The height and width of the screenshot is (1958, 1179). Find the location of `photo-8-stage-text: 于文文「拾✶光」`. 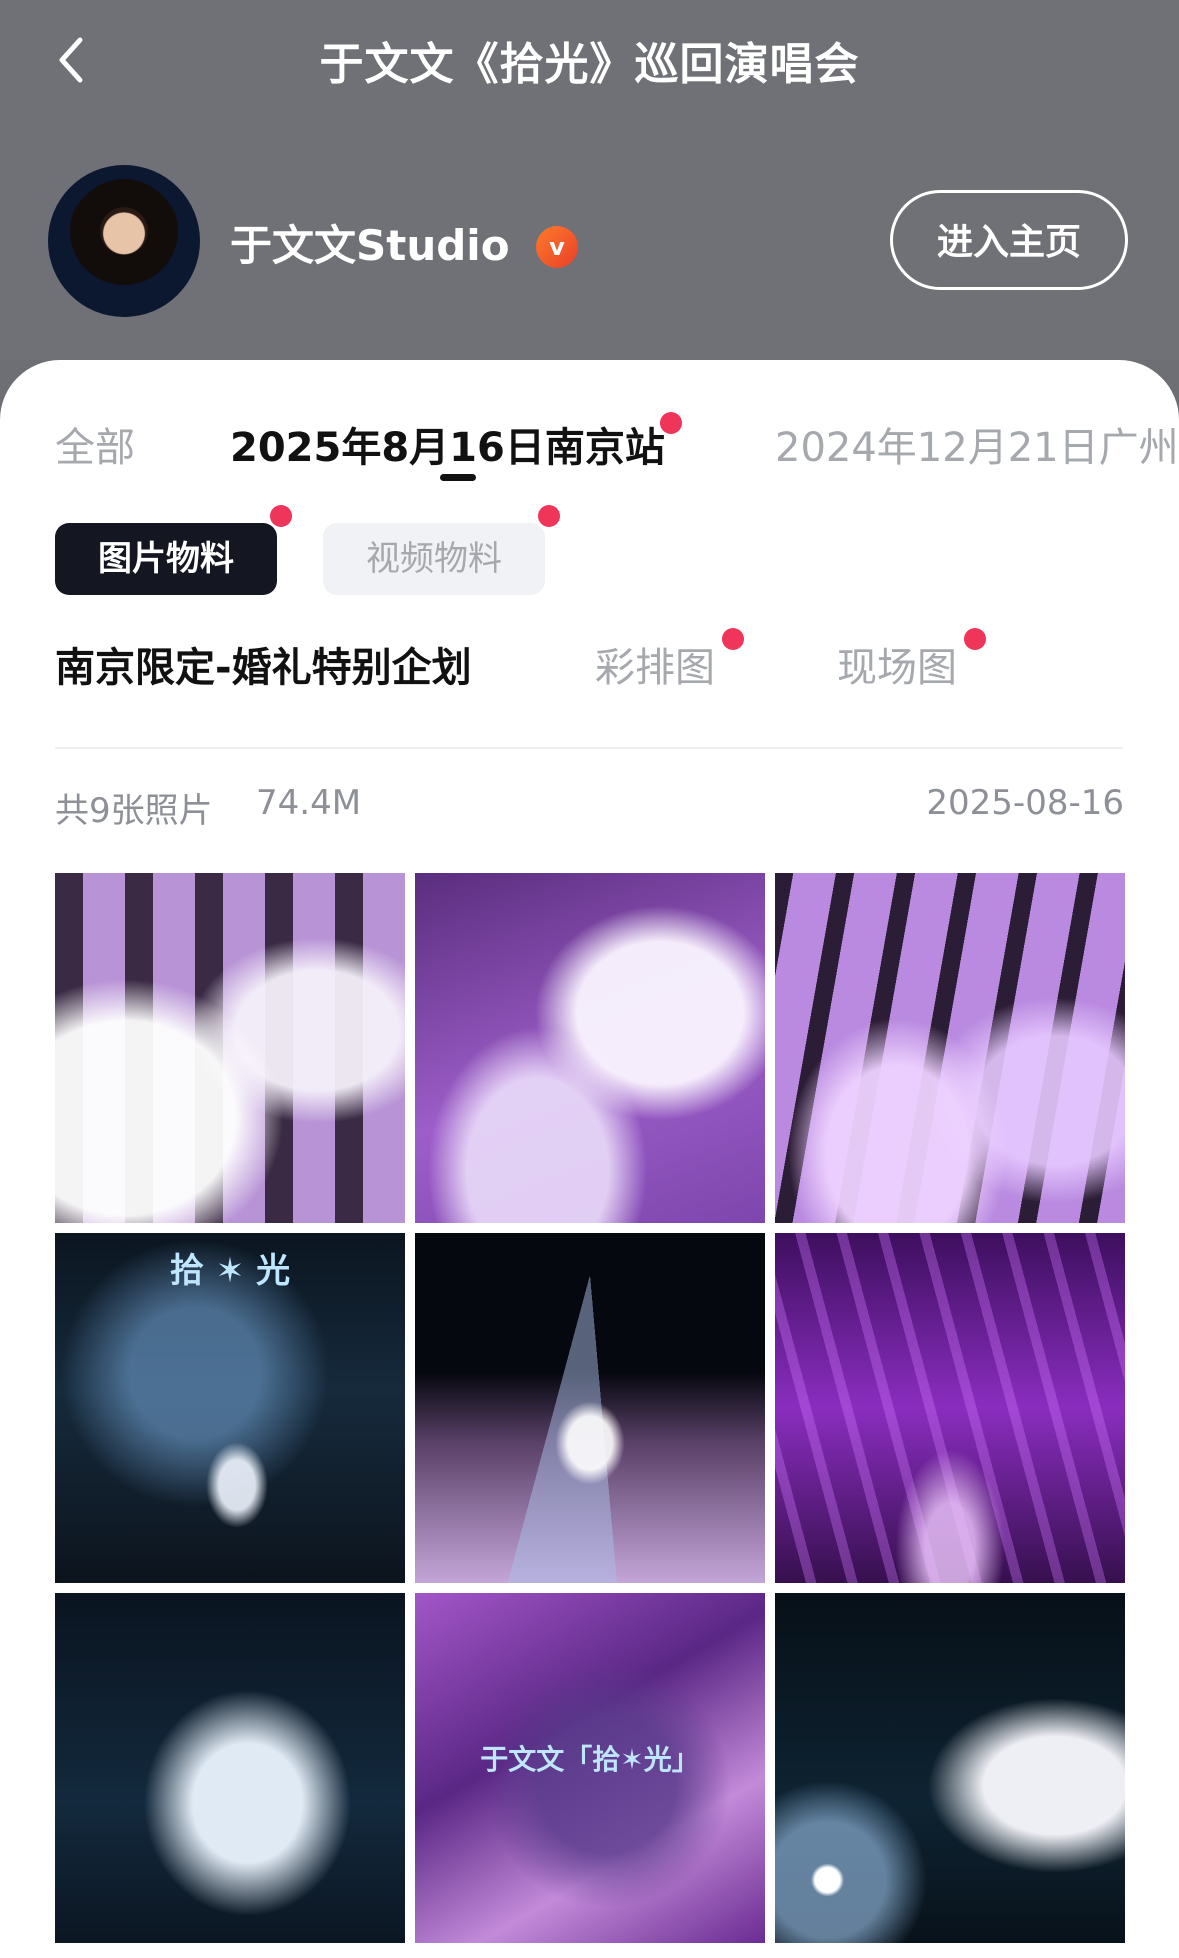

photo-8-stage-text: 于文文「拾✶光」 is located at coordinates (590, 1759).